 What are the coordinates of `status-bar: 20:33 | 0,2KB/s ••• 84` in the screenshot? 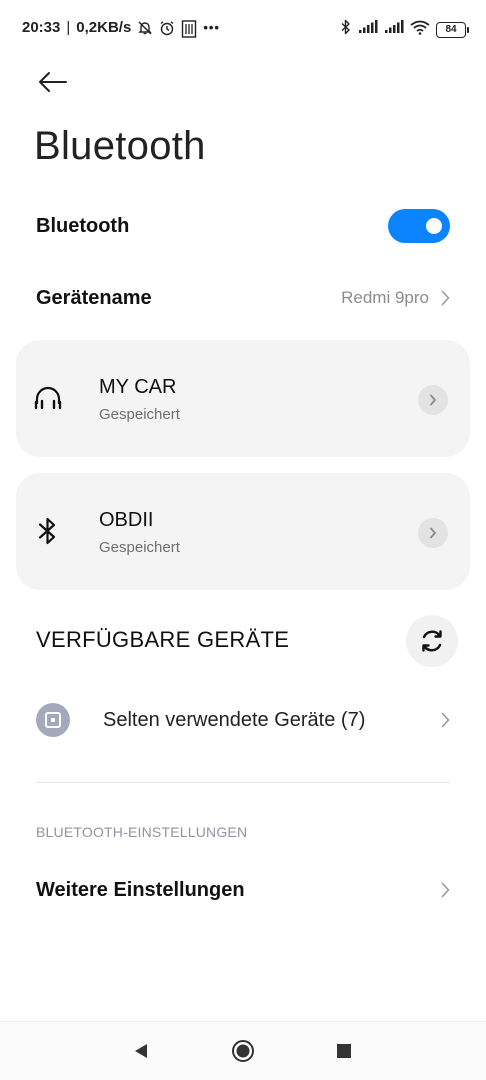 It's located at (243, 29).